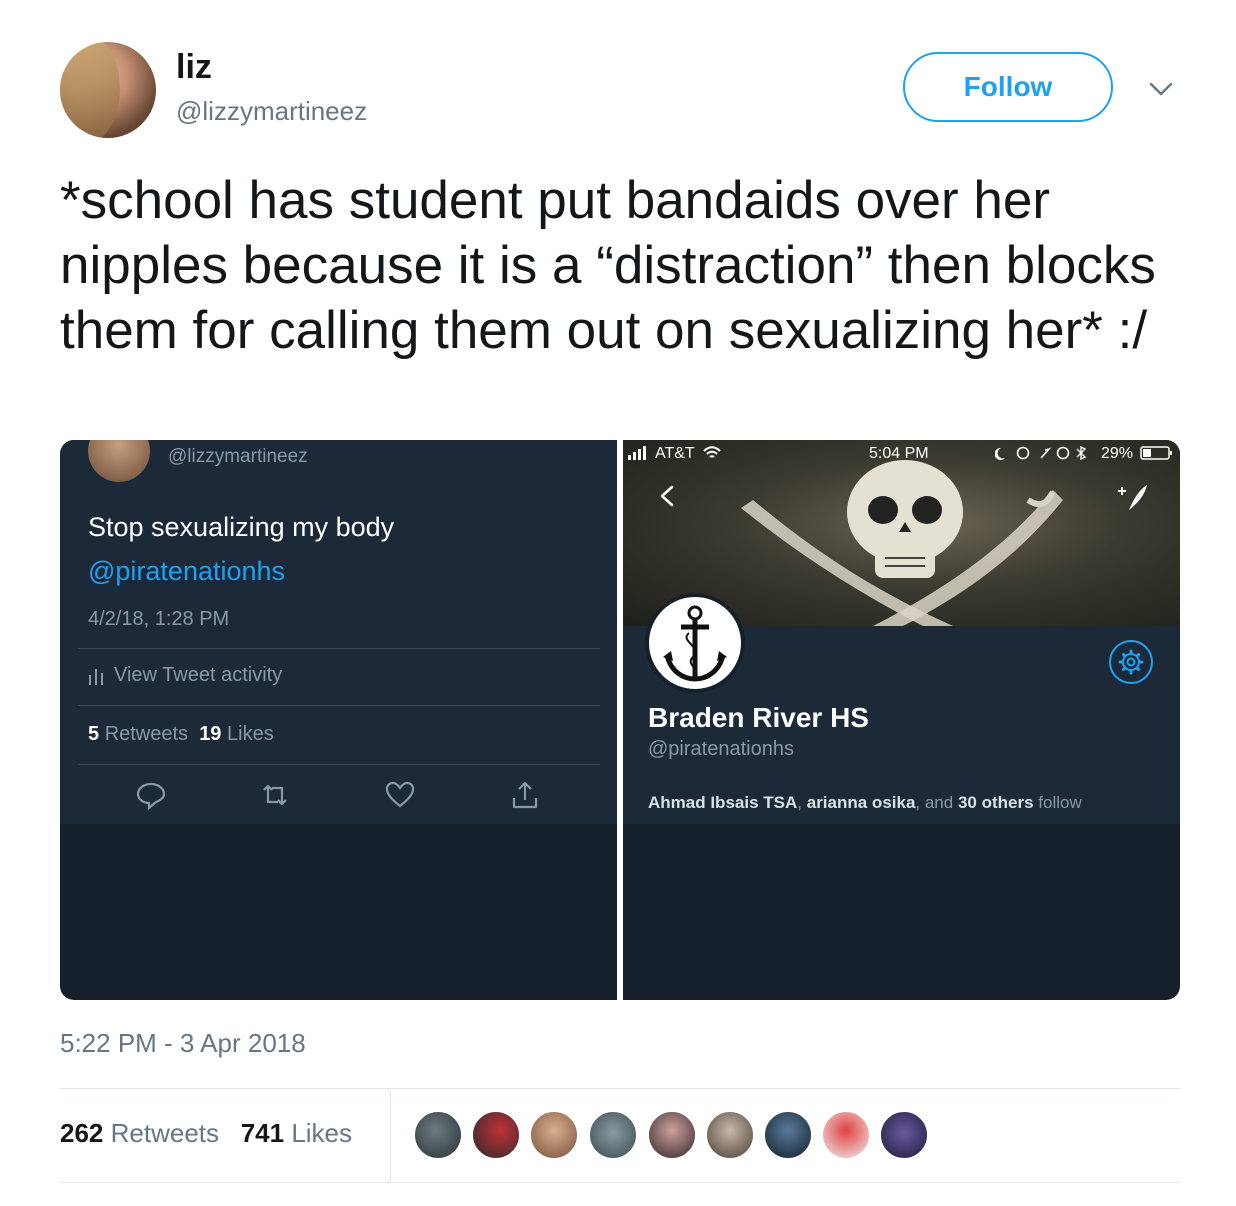  What do you see at coordinates (675, 453) in the screenshot?
I see `carrier-label: AT&T` at bounding box center [675, 453].